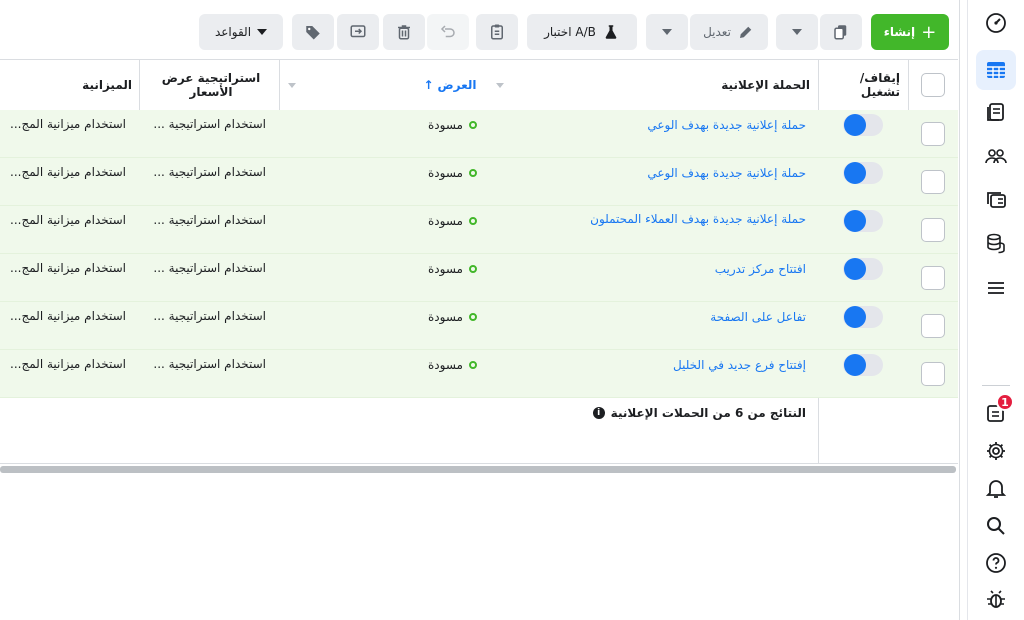 This screenshot has width=1024, height=620. I want to click on header-delivery: ↑ العرض, so click(450, 85).